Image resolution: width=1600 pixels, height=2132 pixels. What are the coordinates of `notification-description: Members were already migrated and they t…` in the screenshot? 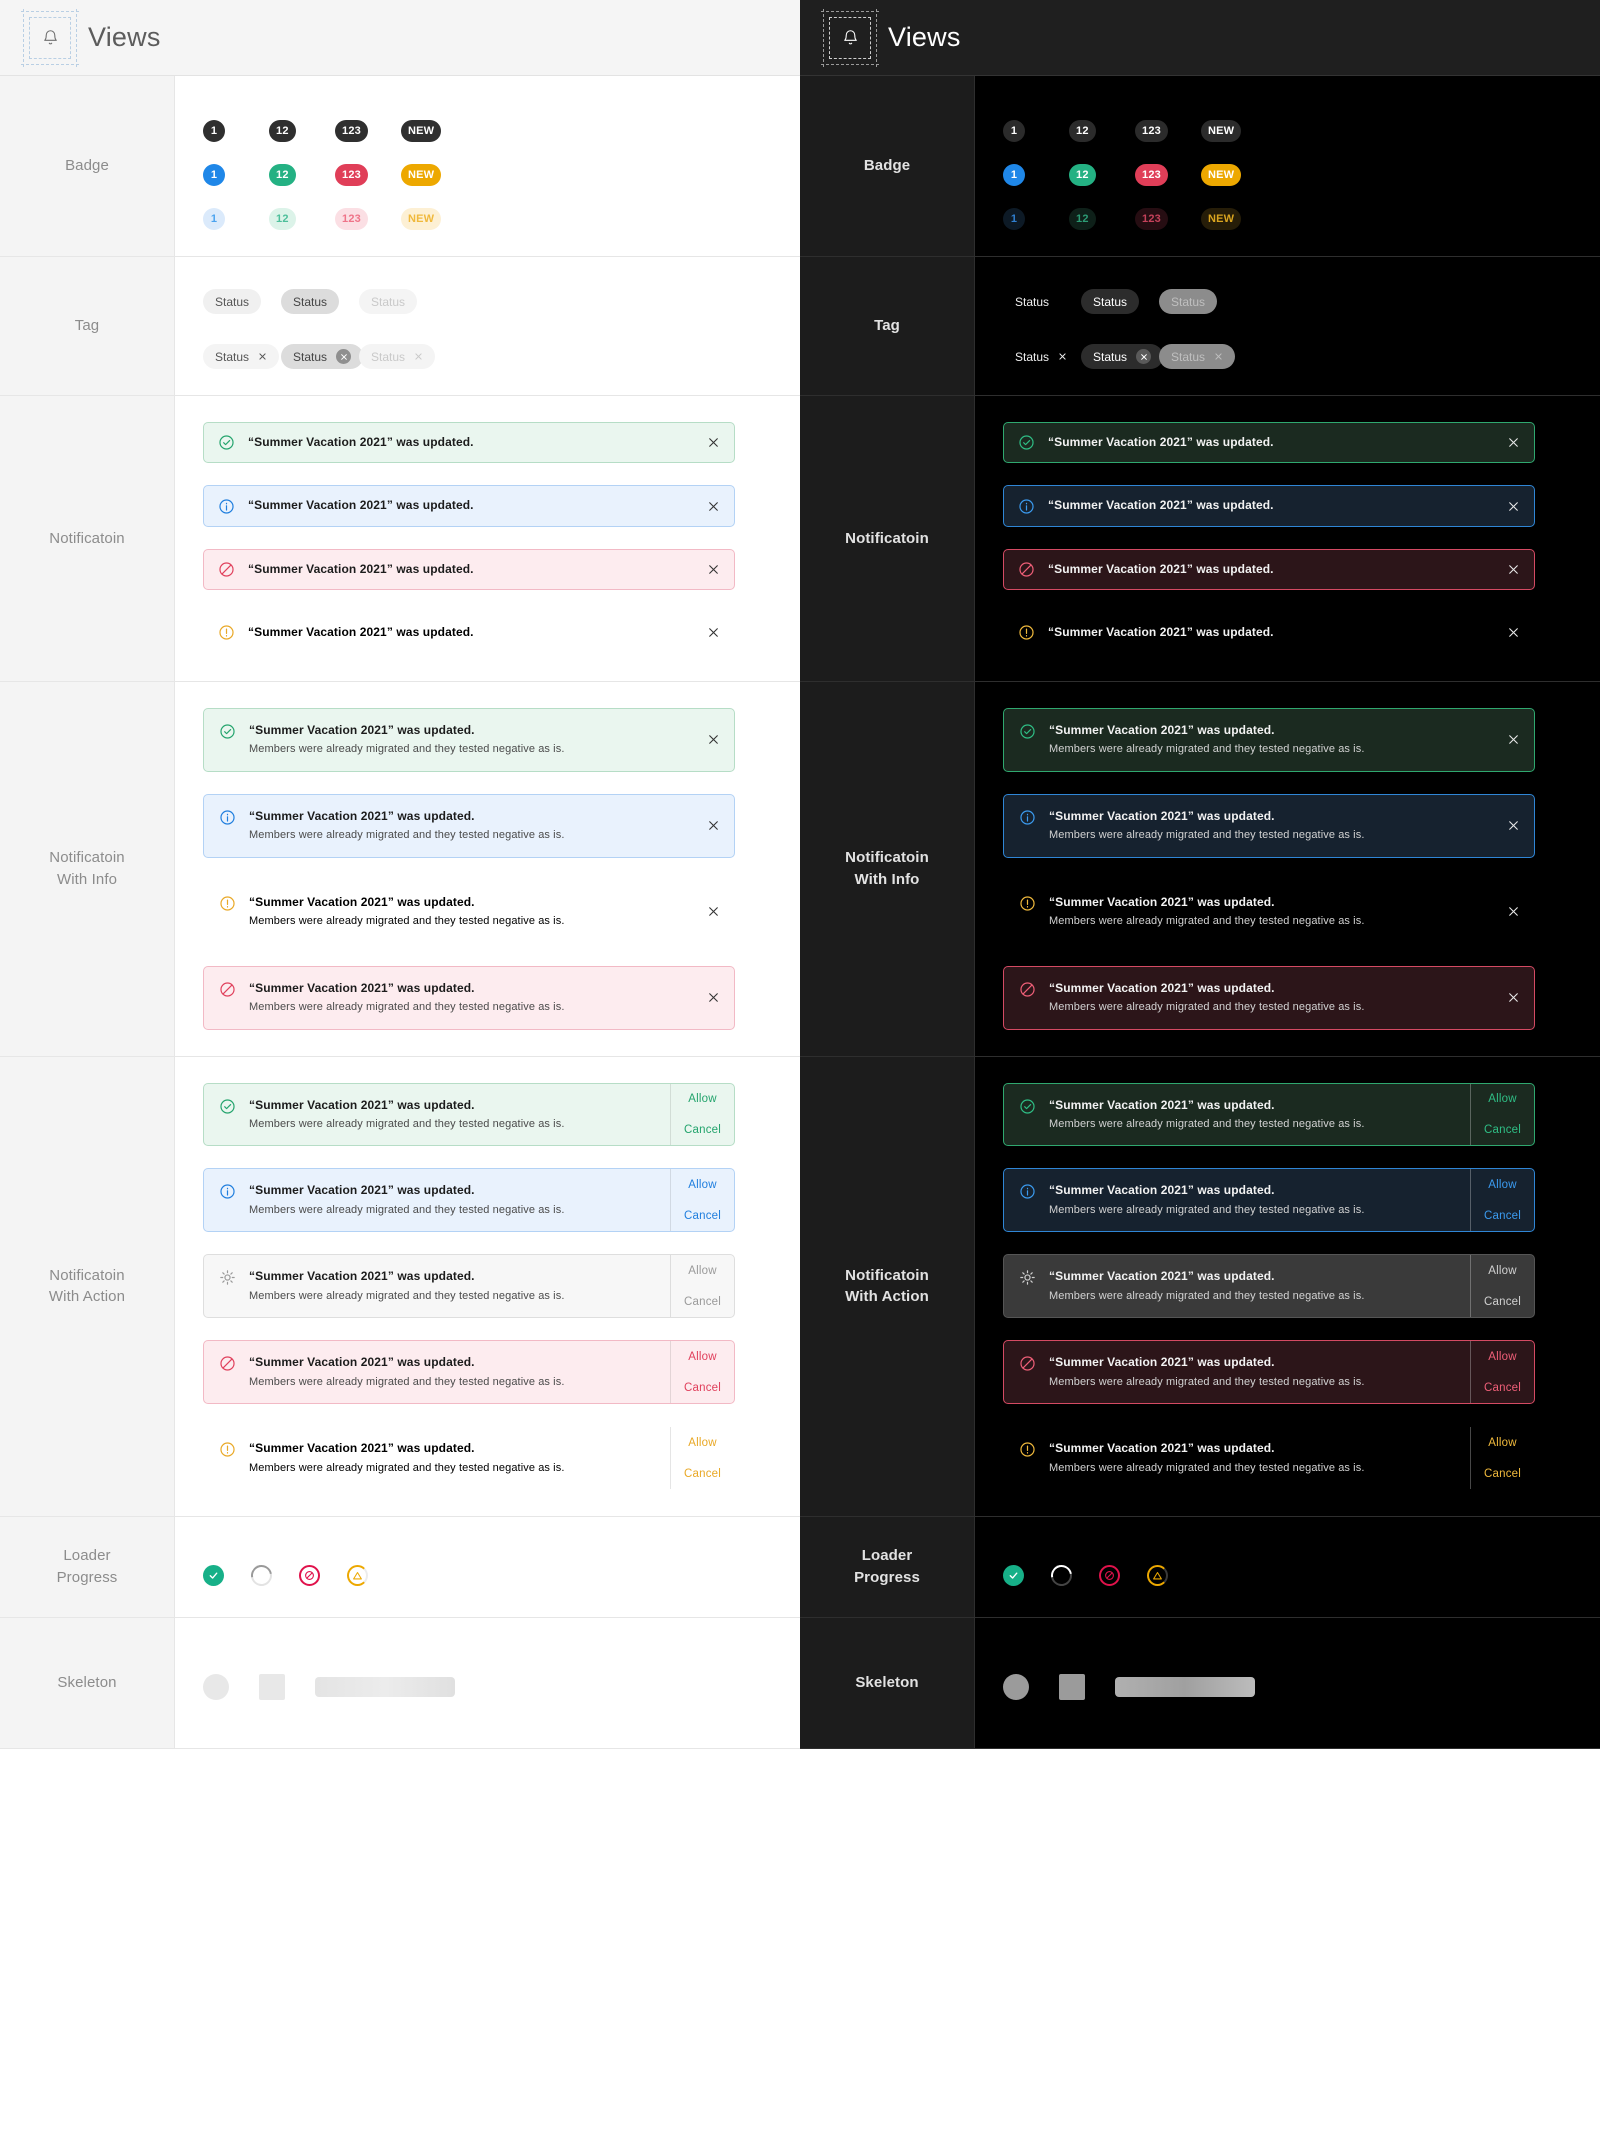 It's located at (1207, 1381).